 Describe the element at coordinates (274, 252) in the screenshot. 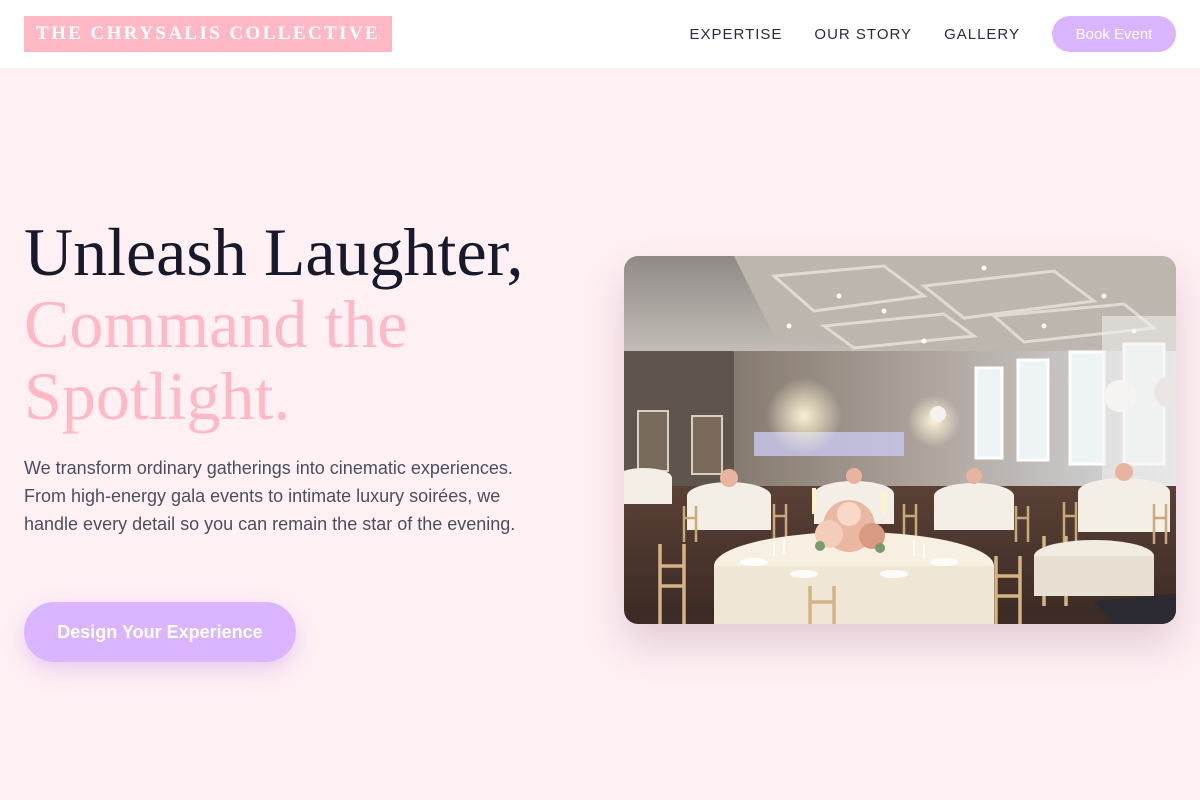

I see `hero-title-line-1: Unleash Laughter,` at that location.